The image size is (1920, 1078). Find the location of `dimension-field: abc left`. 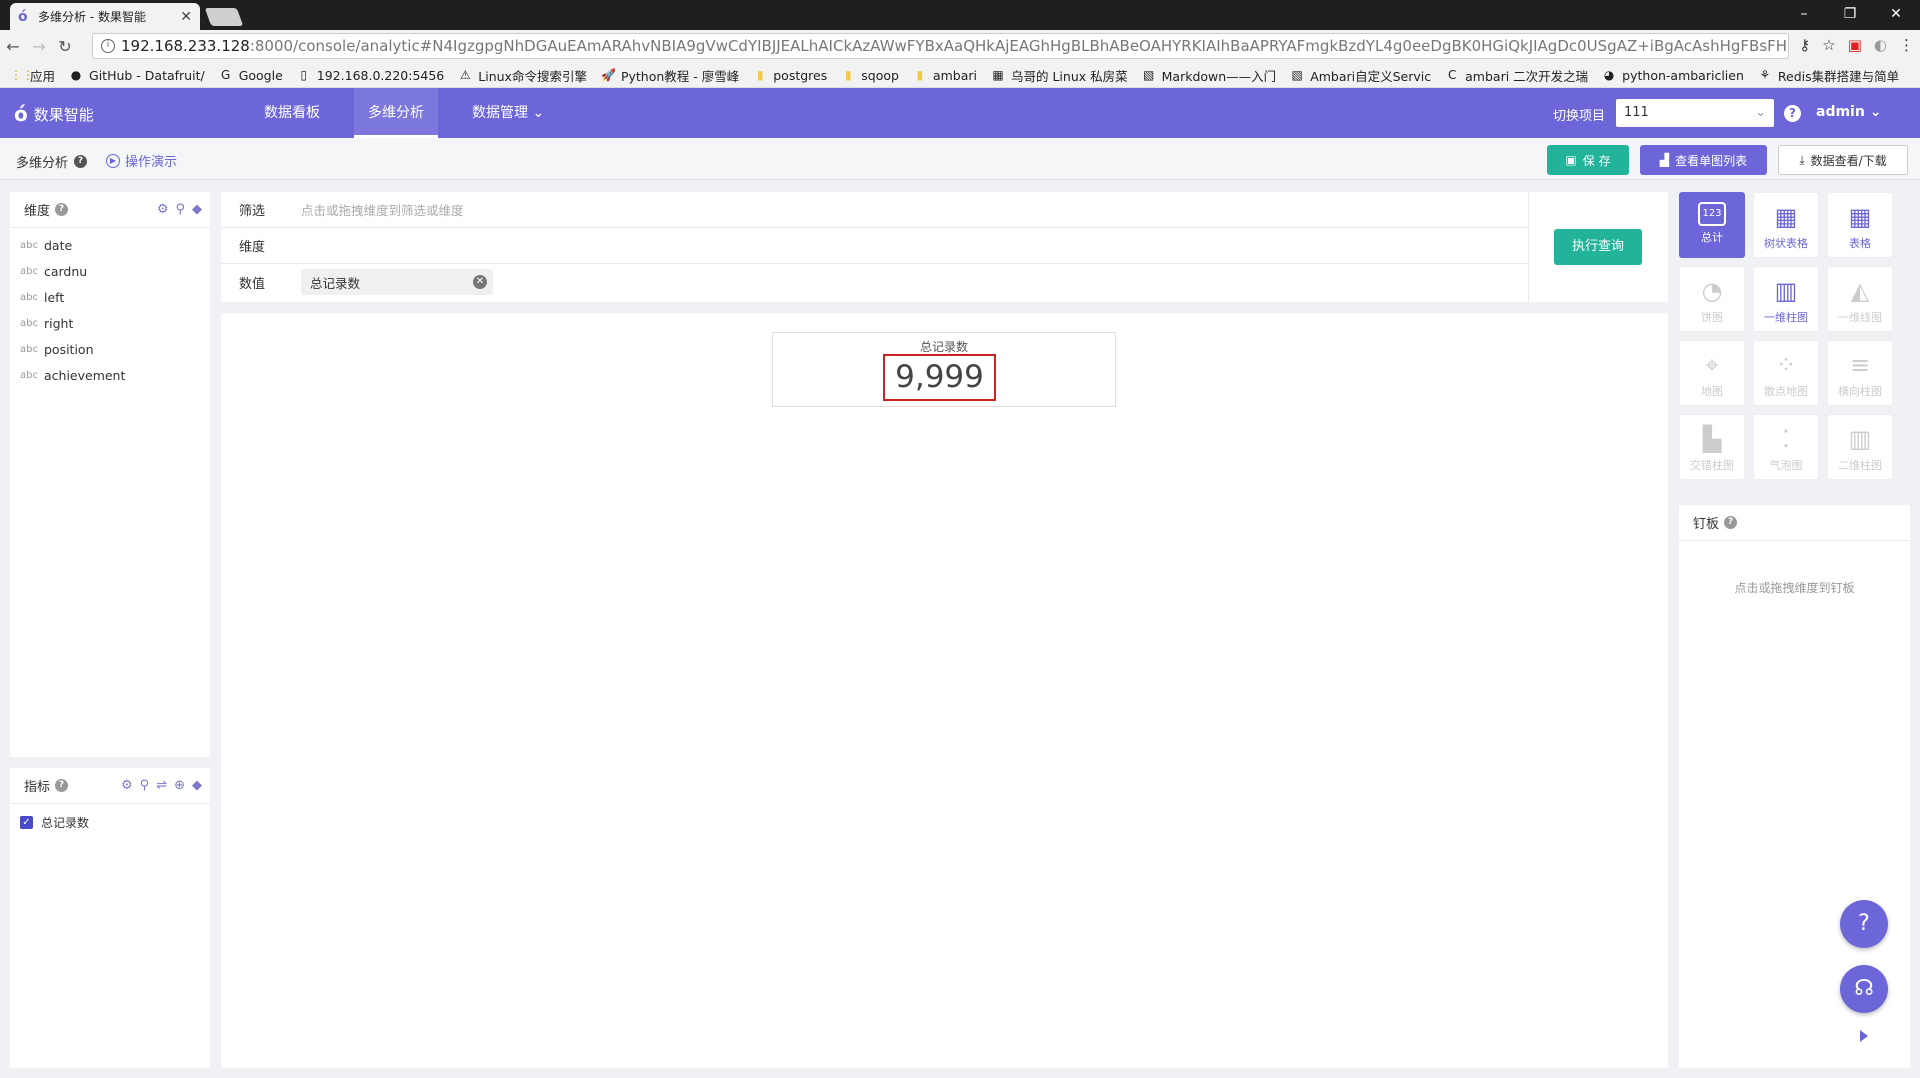

dimension-field: abc left is located at coordinates (110, 297).